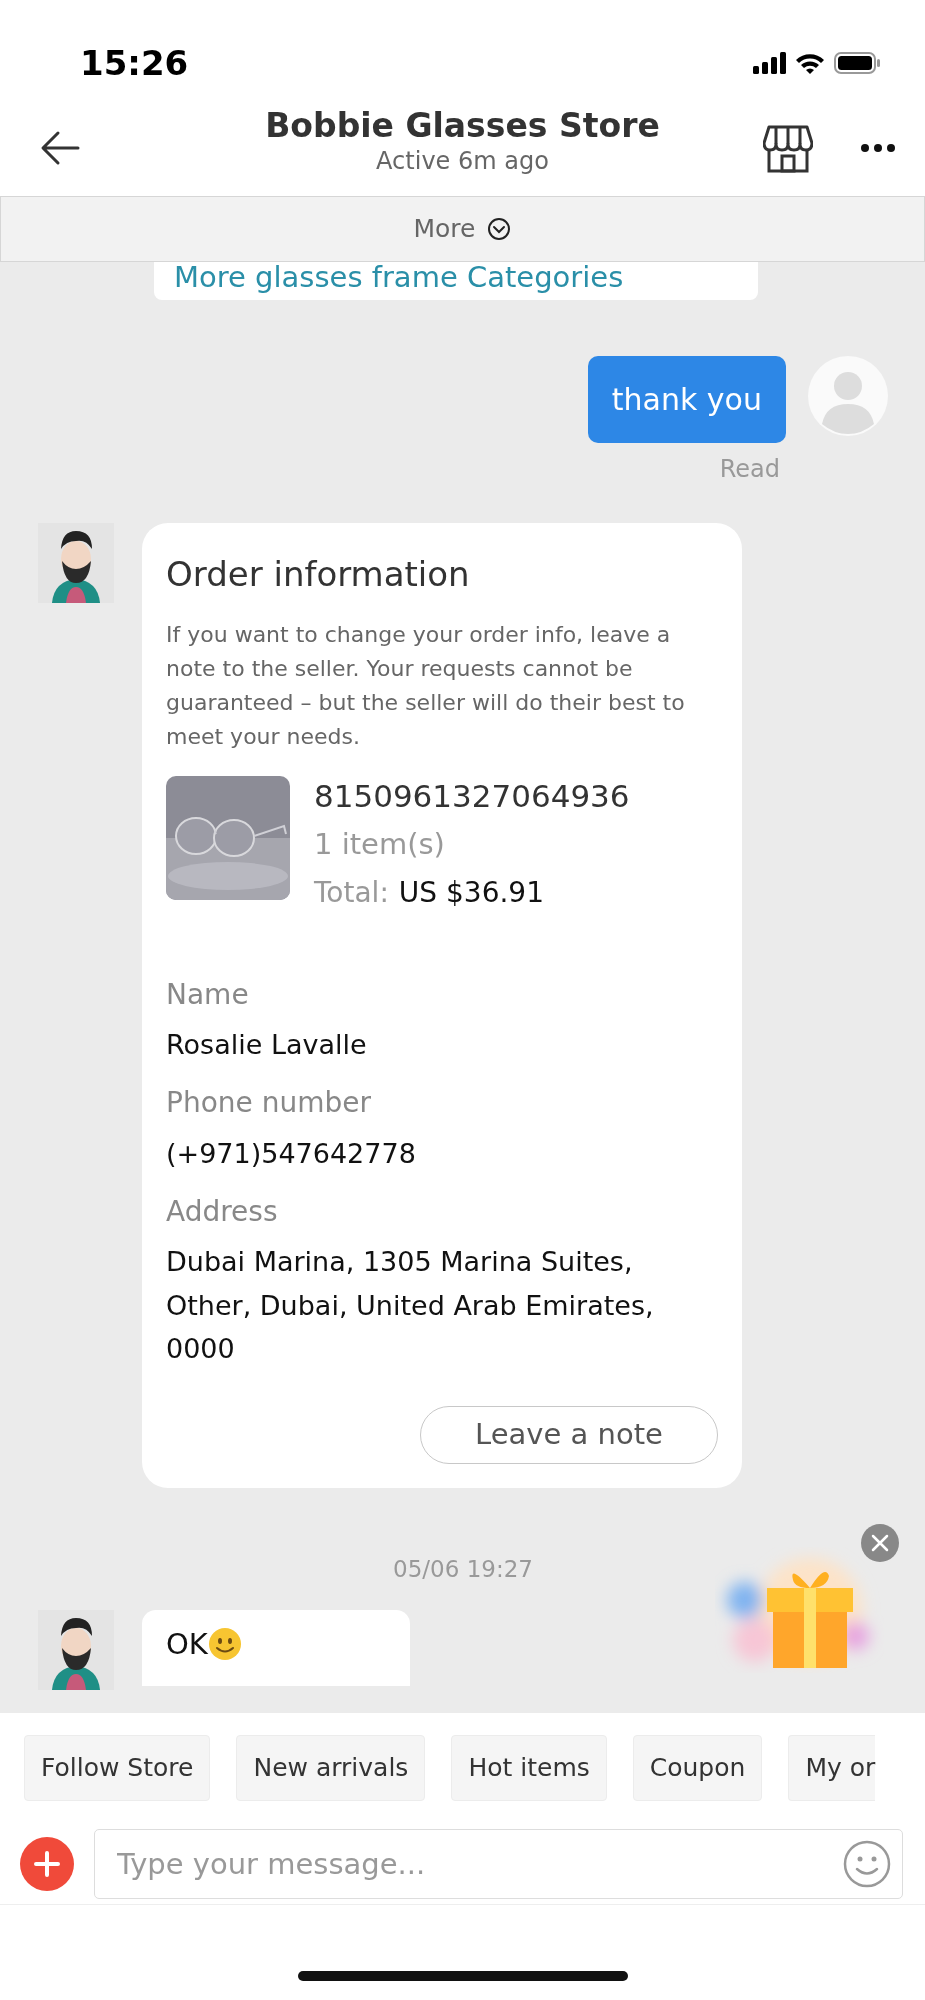 Image resolution: width=925 pixels, height=2000 pixels. I want to click on store-button, so click(788, 148).